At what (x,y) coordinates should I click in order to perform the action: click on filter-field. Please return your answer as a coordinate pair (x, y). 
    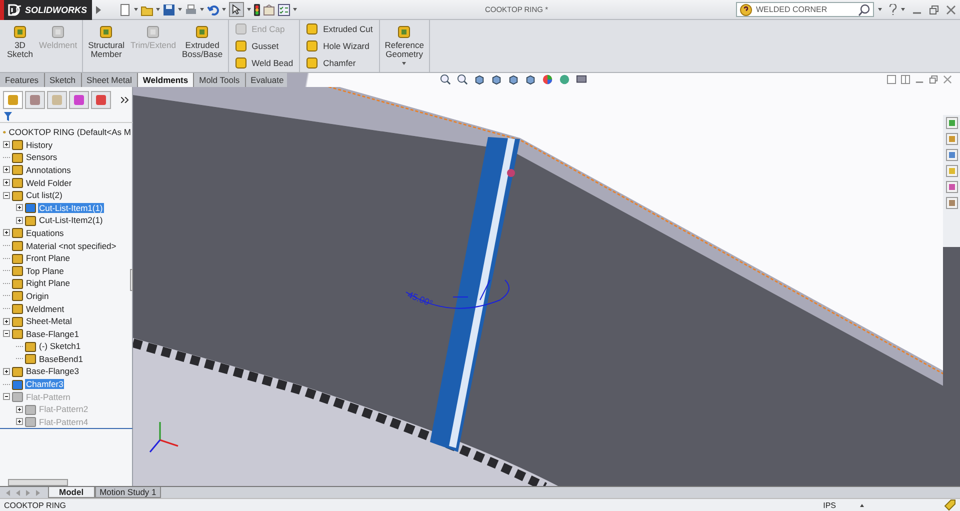
    Looking at the image, I should click on (66, 116).